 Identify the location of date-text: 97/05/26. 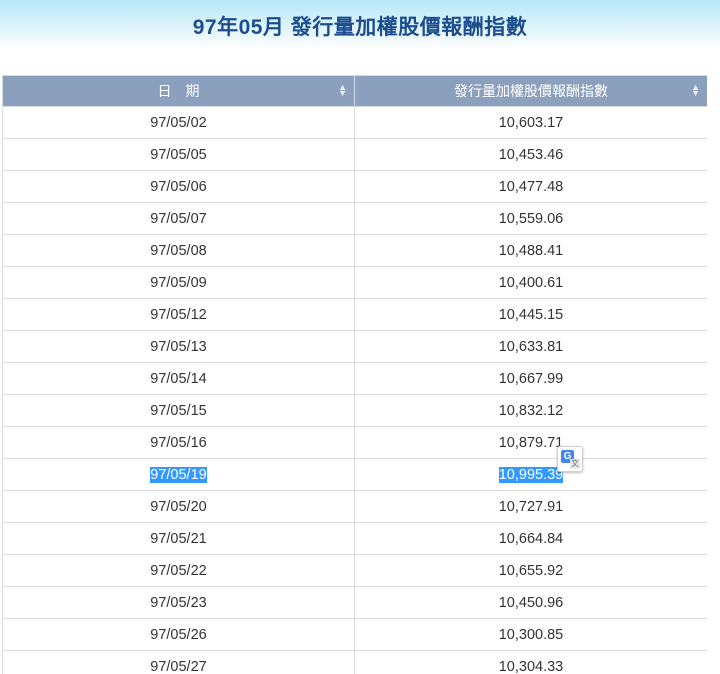
(178, 634).